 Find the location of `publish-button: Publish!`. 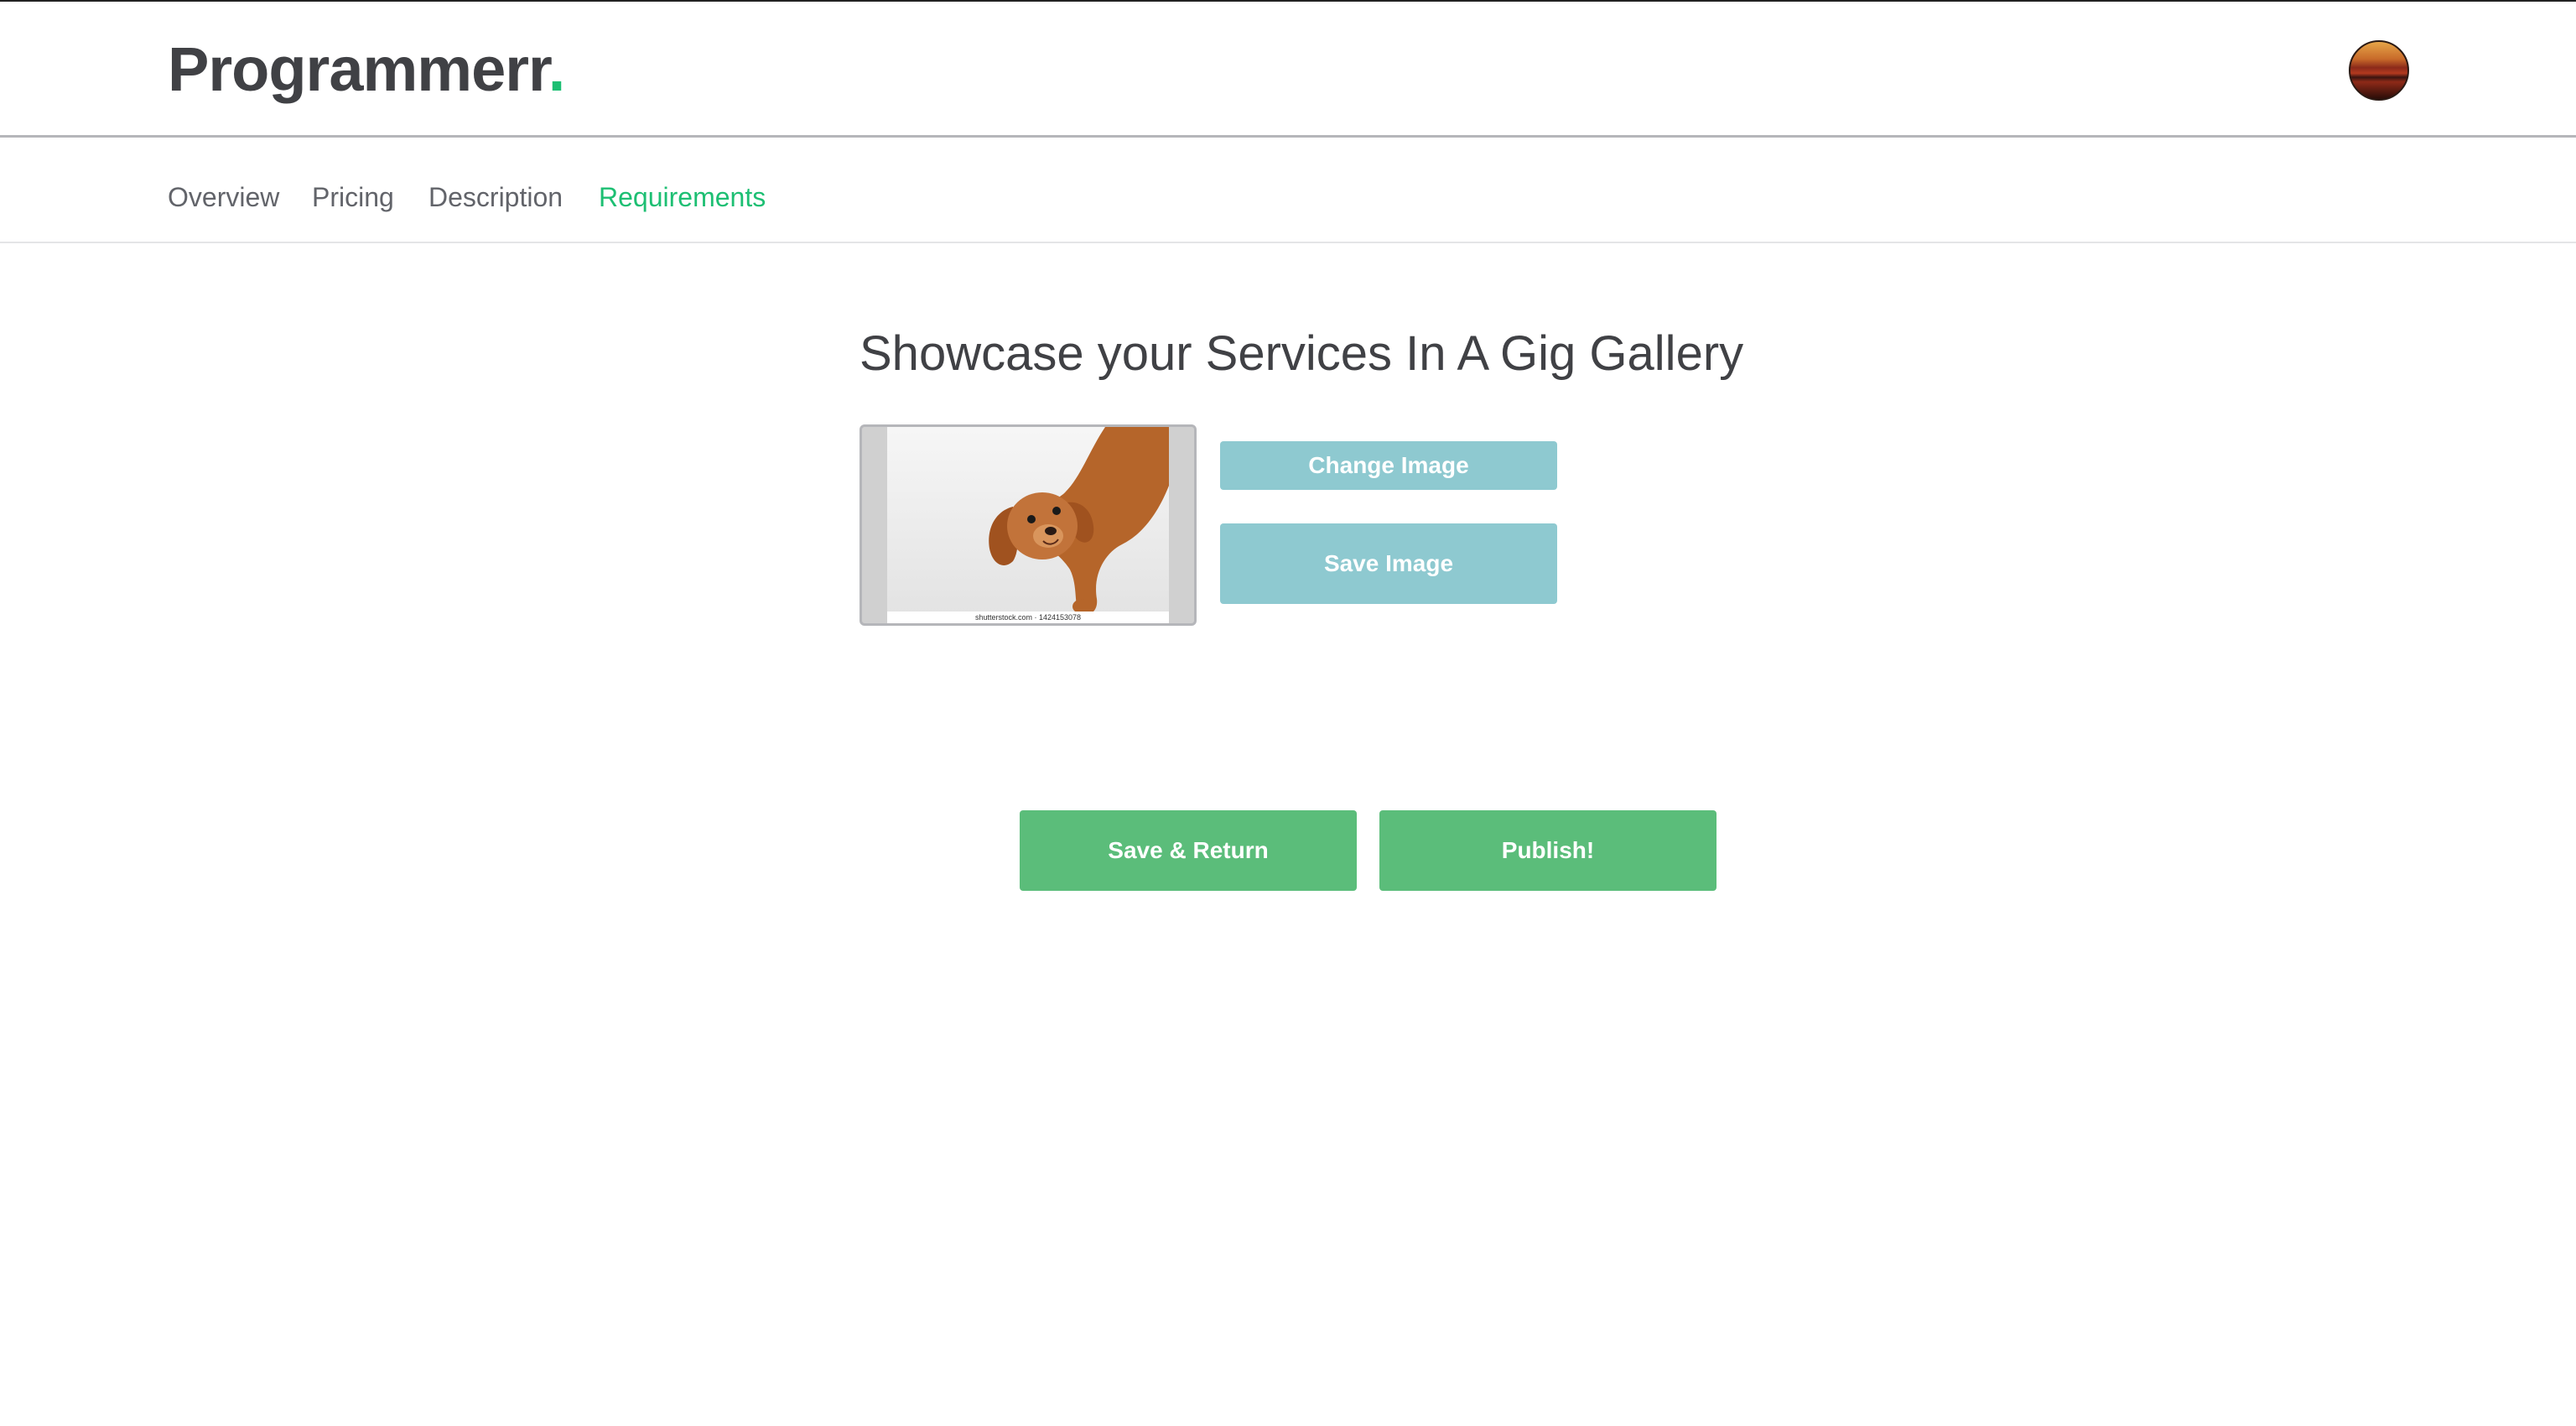

publish-button: Publish! is located at coordinates (1547, 851).